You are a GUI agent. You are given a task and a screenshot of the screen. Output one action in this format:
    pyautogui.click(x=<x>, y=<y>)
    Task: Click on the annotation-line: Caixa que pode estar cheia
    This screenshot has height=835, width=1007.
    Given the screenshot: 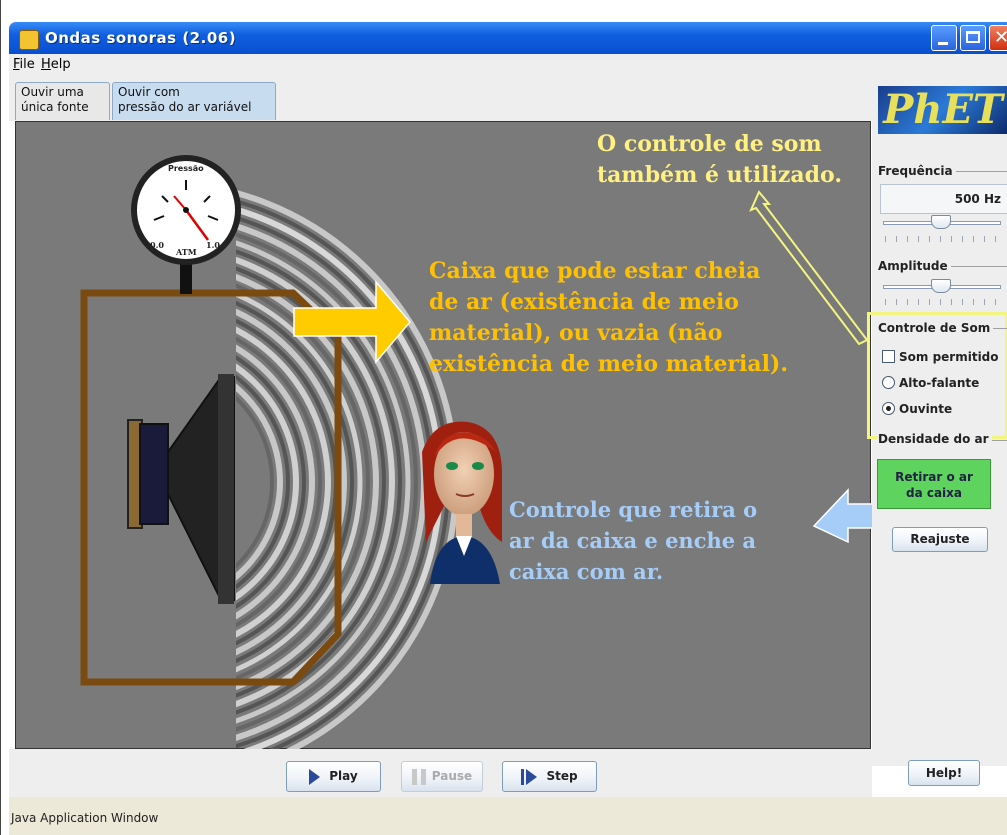 What is the action you would take?
    pyautogui.click(x=595, y=271)
    